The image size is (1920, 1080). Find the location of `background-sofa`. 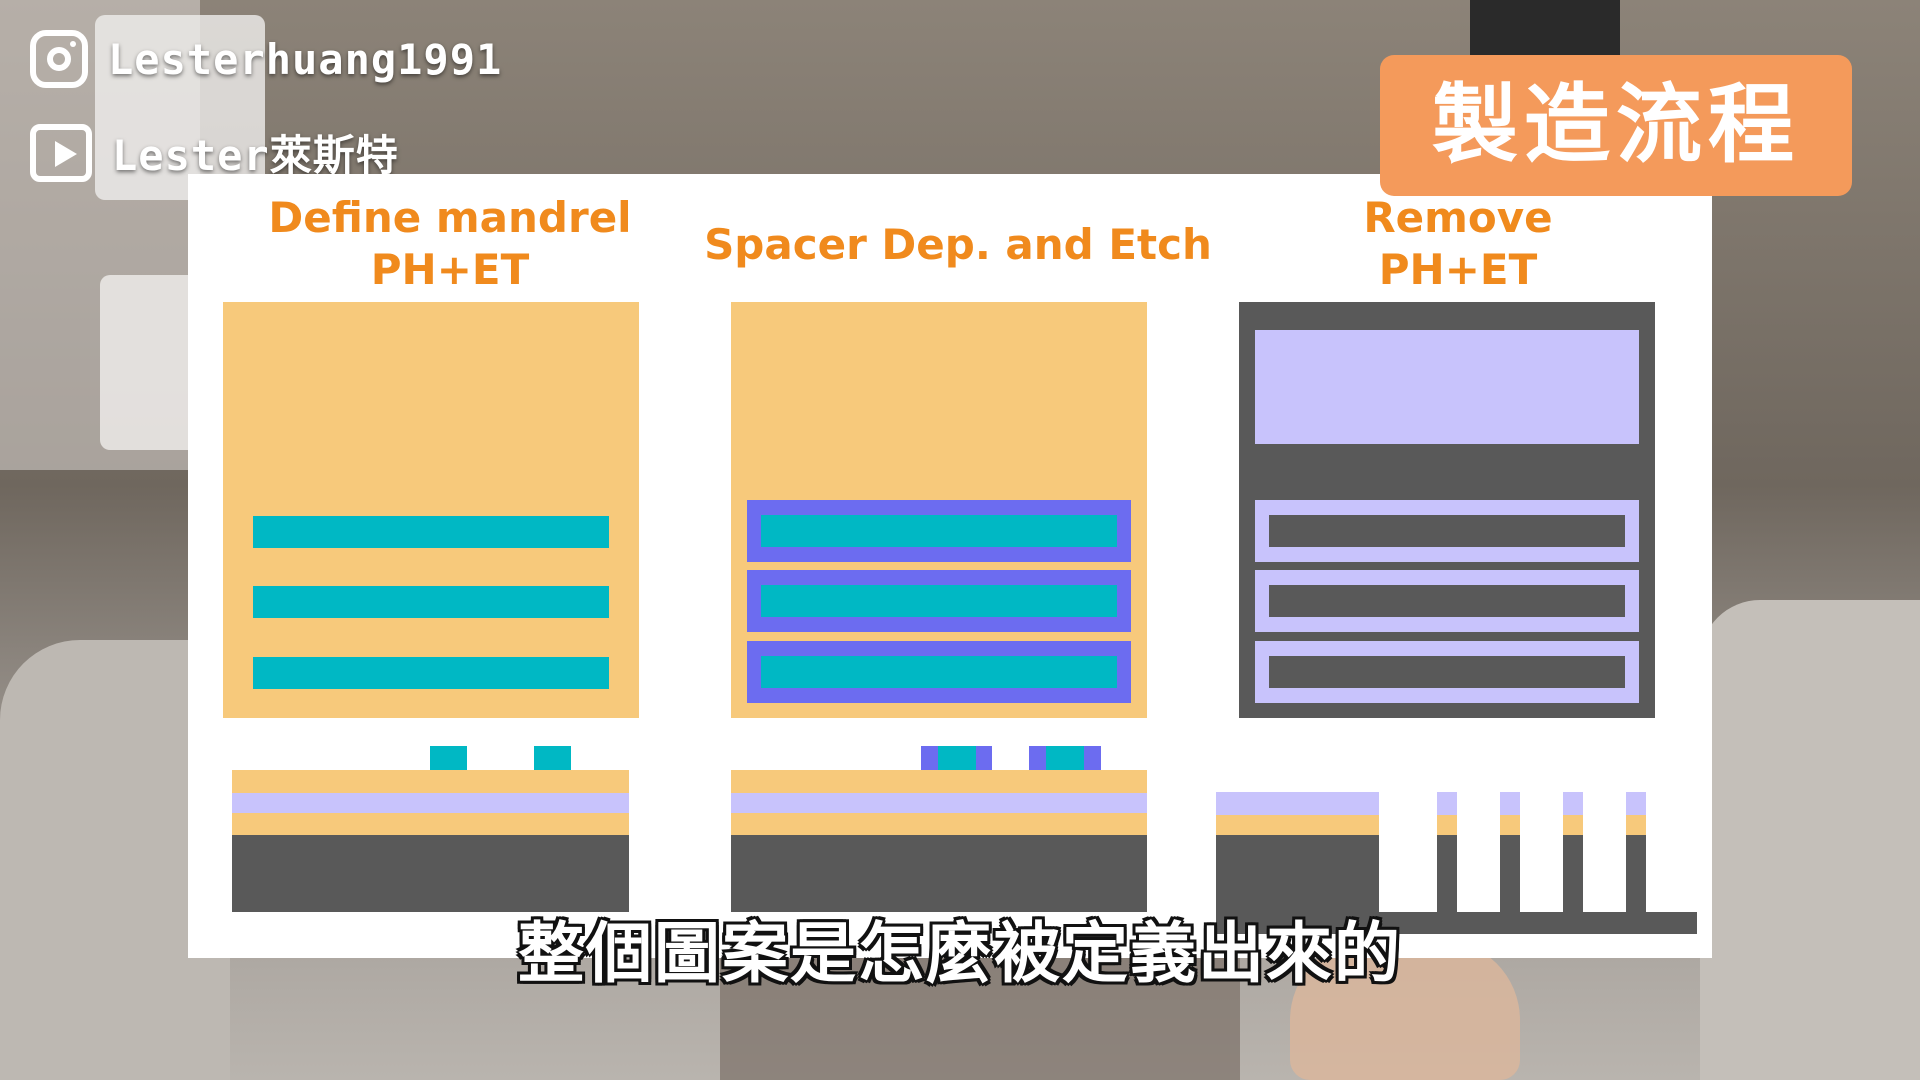

background-sofa is located at coordinates (1810, 840).